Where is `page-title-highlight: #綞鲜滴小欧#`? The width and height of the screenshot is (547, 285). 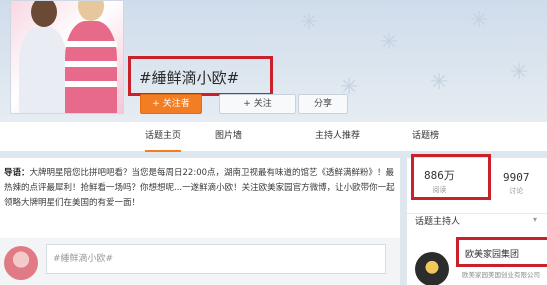 page-title-highlight: #綞鲜滴小欧# is located at coordinates (200, 76).